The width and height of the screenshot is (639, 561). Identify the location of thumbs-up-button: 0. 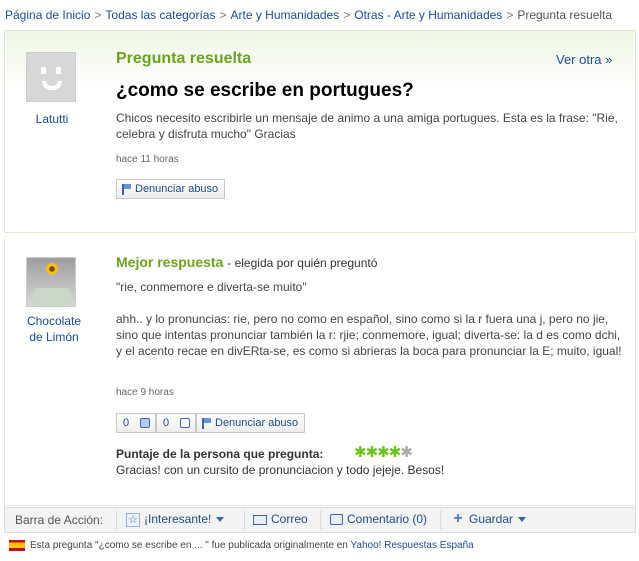
(136, 423).